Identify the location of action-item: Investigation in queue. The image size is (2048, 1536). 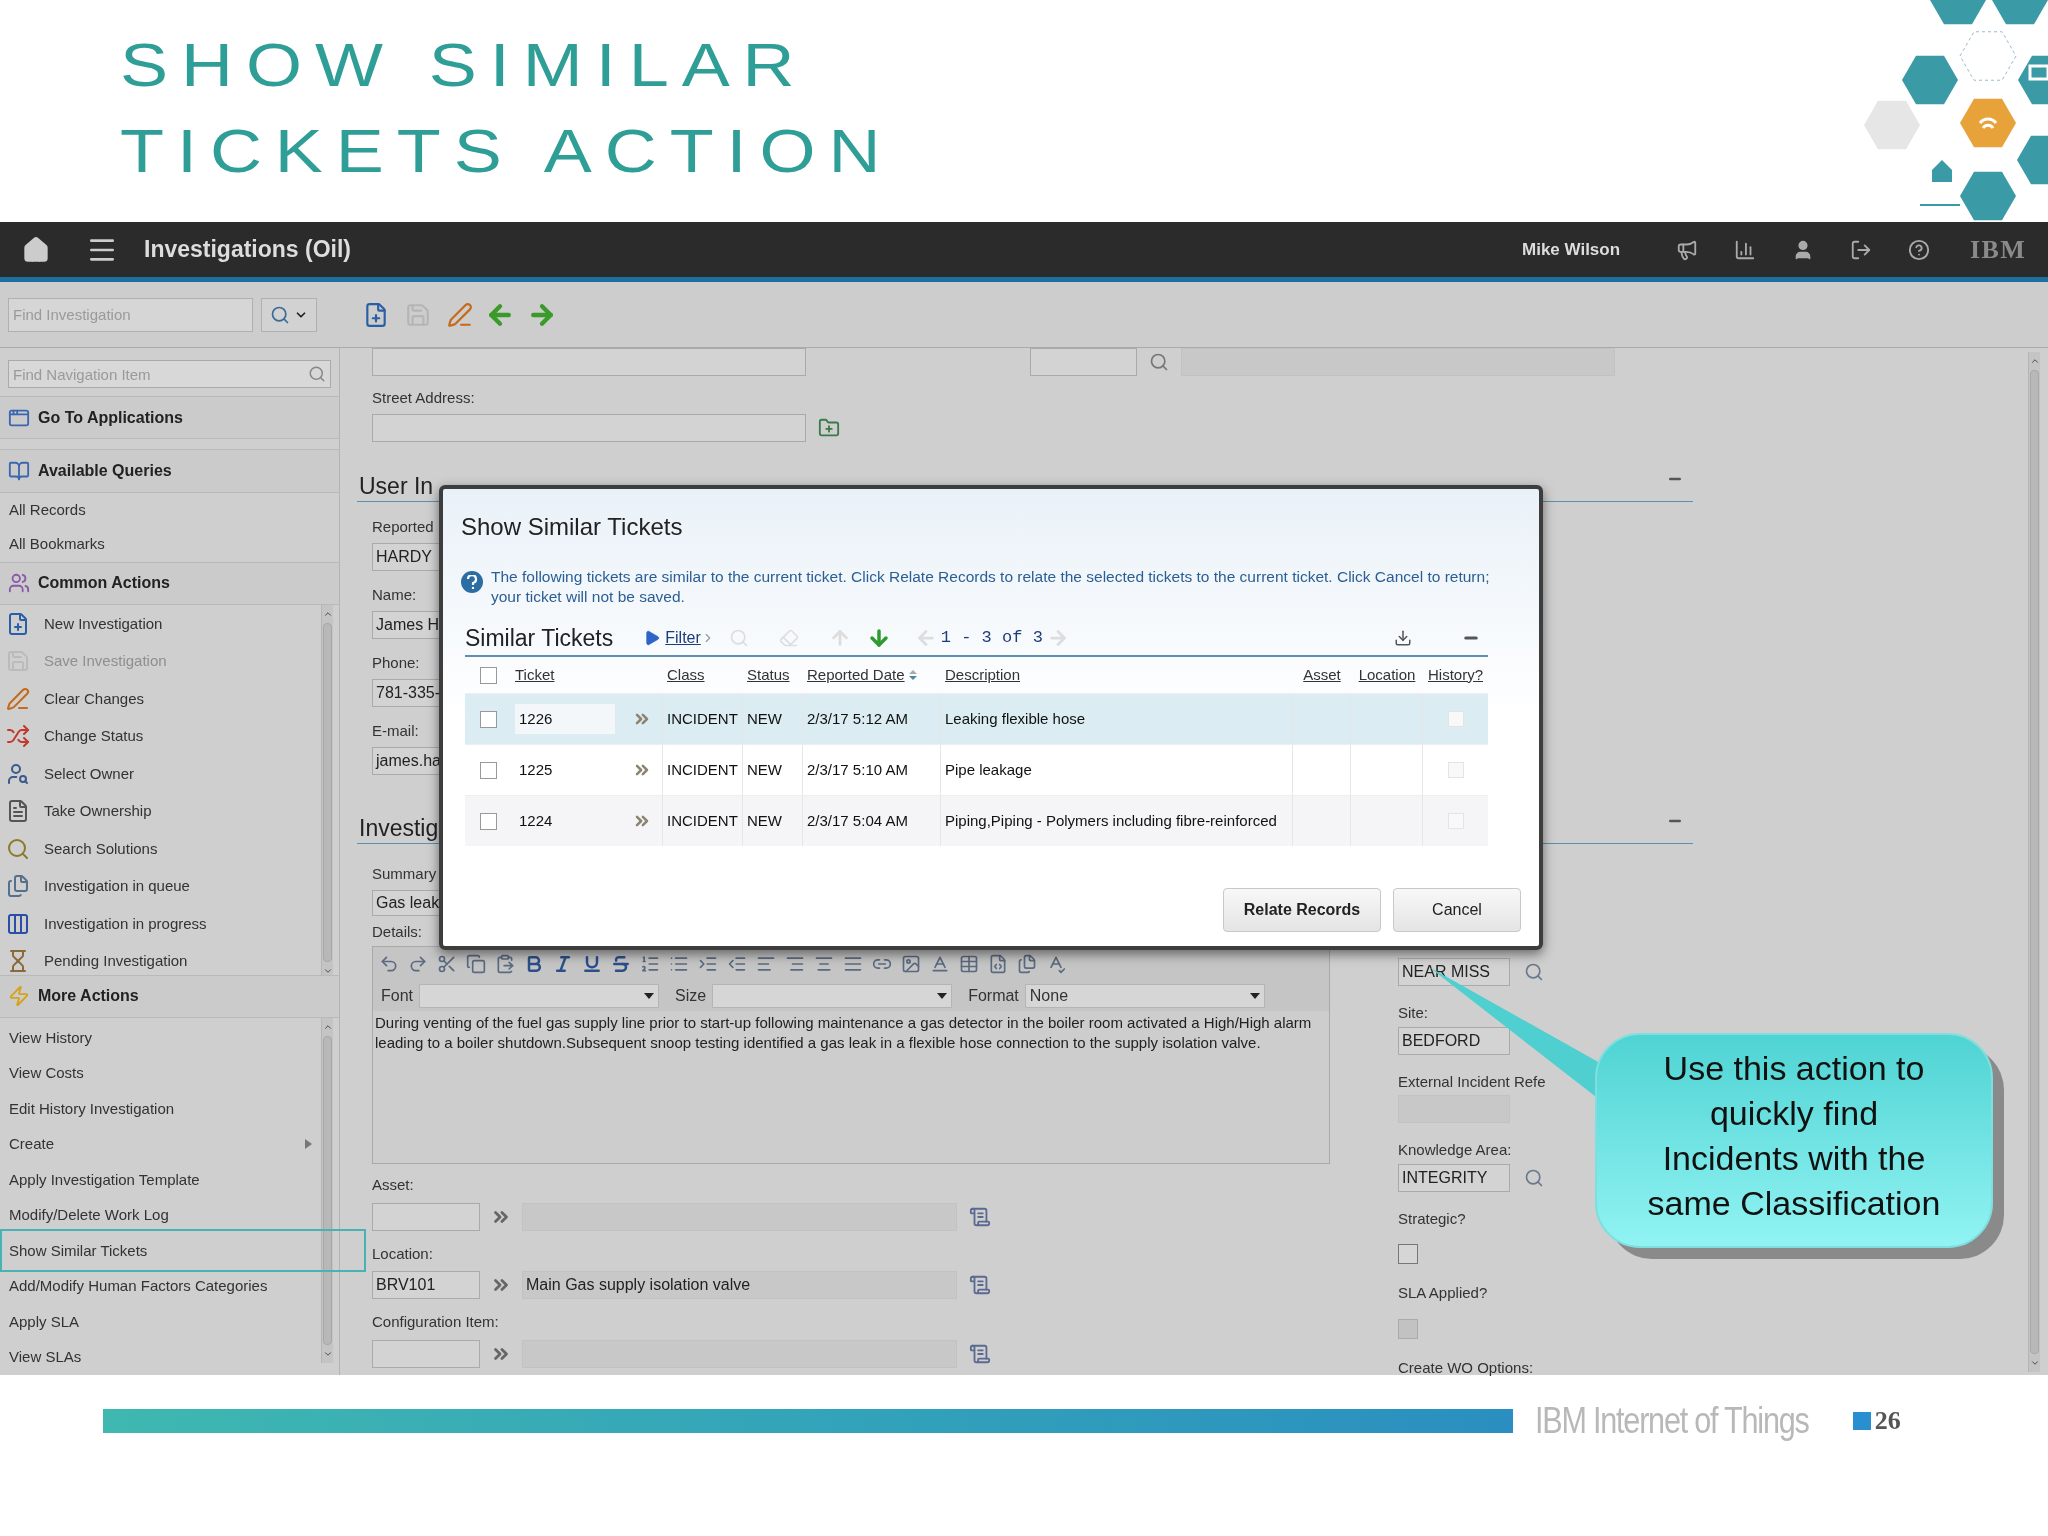
(160, 886).